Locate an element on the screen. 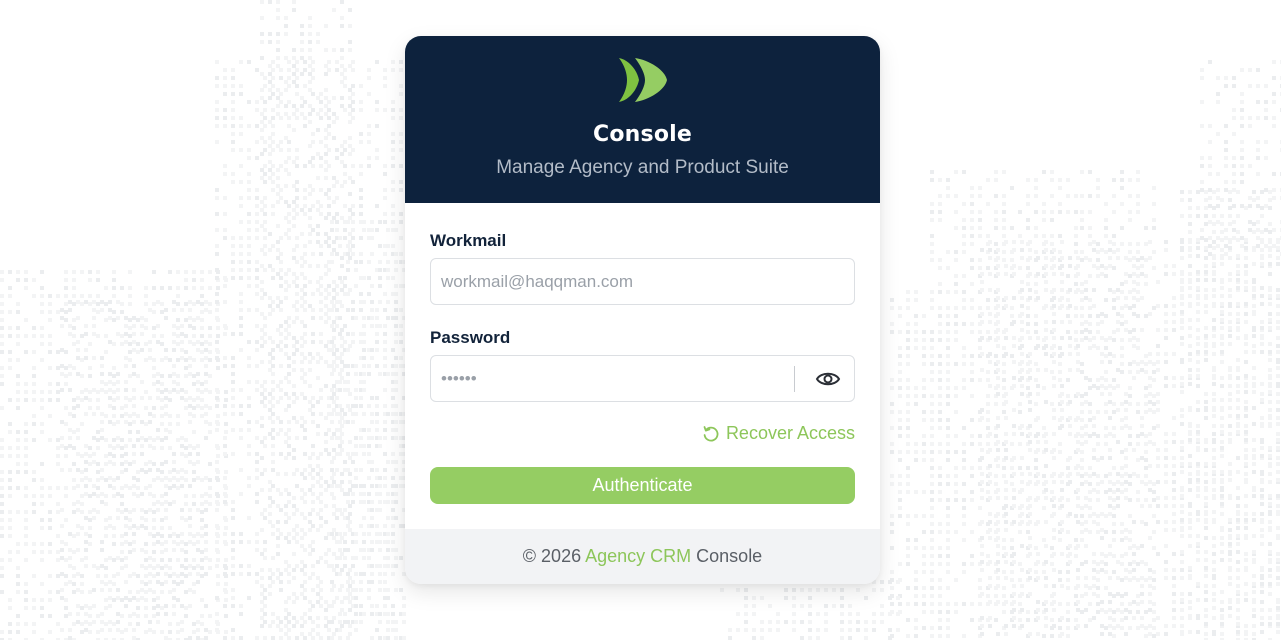 Image resolution: width=1281 pixels, height=640 pixels. brand-chevrons-icon is located at coordinates (643, 80).